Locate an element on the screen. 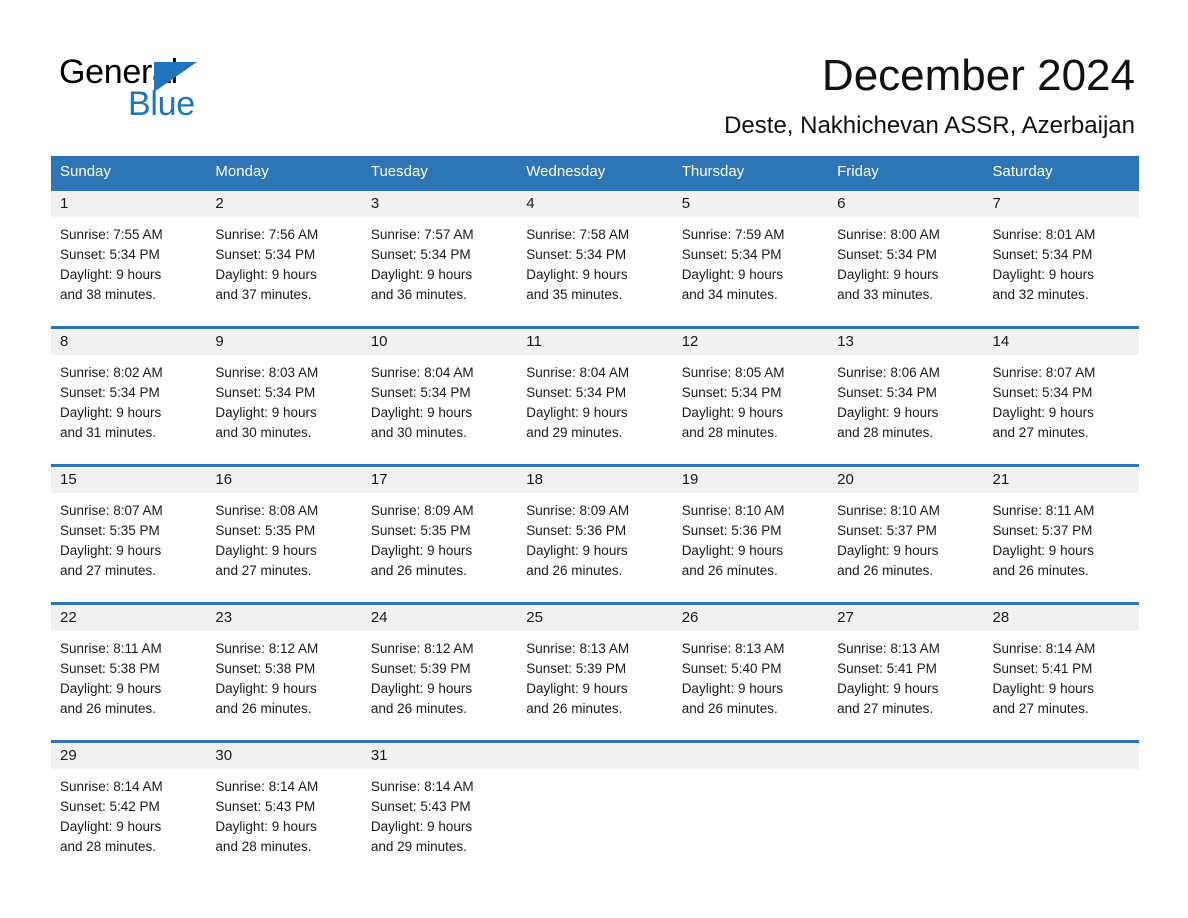 The height and width of the screenshot is (918, 1188). general-blue-logo: General Blue is located at coordinates (174, 87).